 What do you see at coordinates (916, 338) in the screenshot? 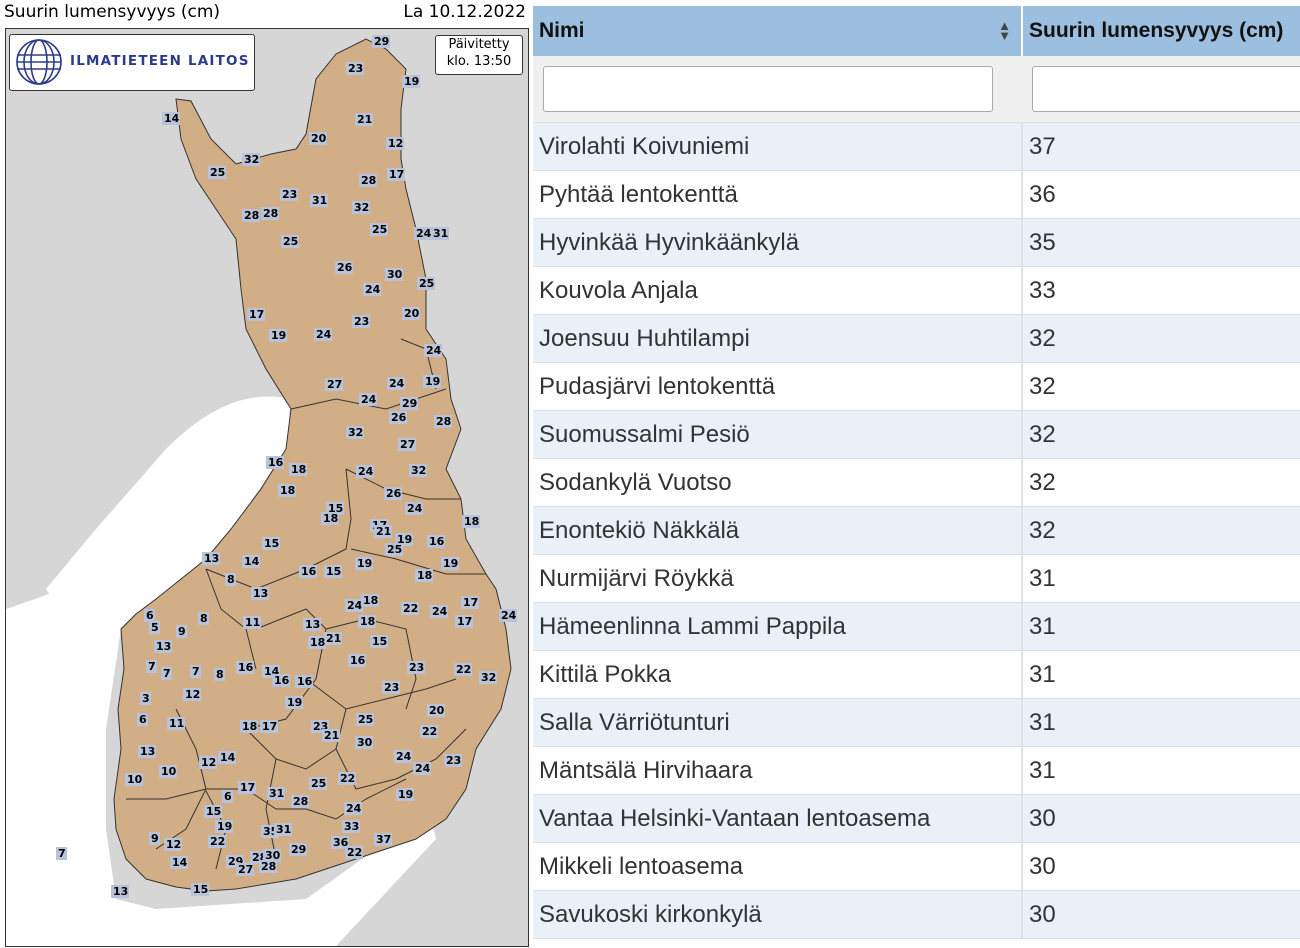
I see `table-row: Joensuu Huhtilampi 32` at bounding box center [916, 338].